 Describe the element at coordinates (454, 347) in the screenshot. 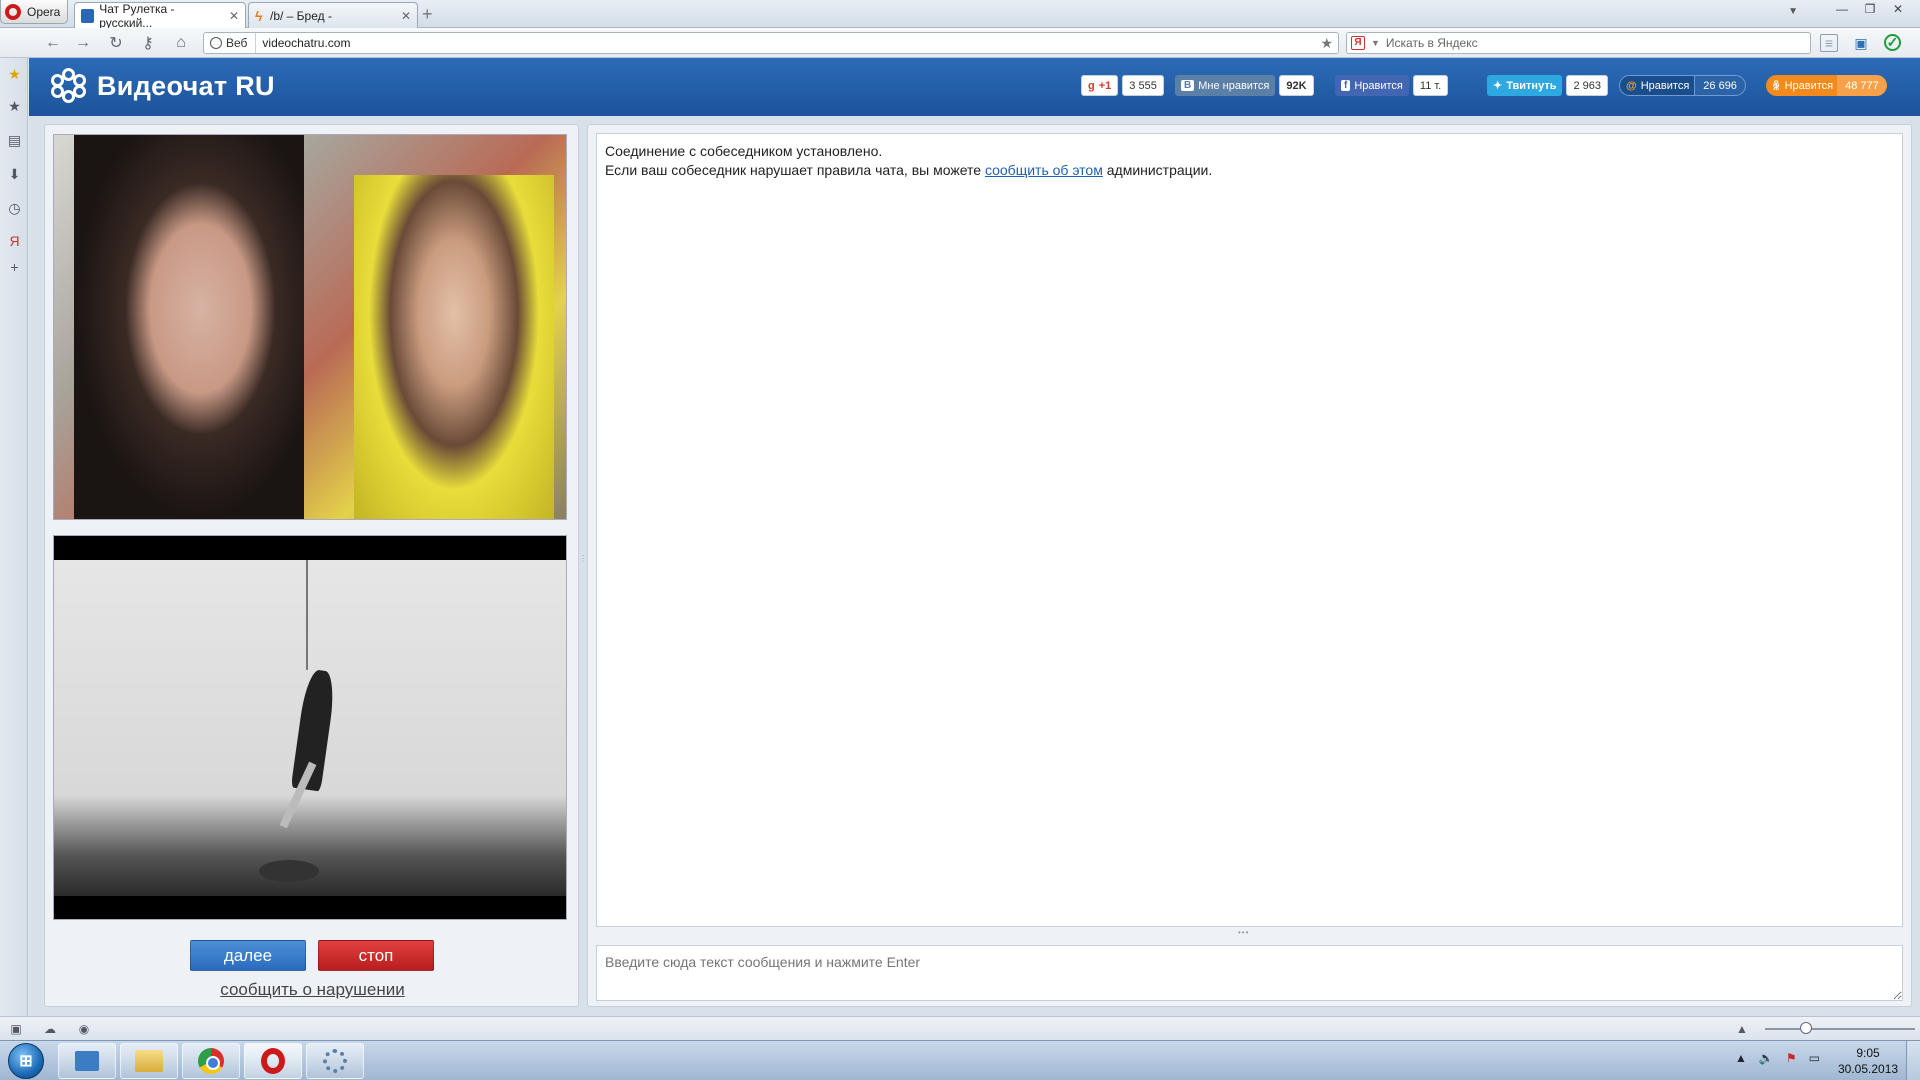

I see `person-image` at that location.